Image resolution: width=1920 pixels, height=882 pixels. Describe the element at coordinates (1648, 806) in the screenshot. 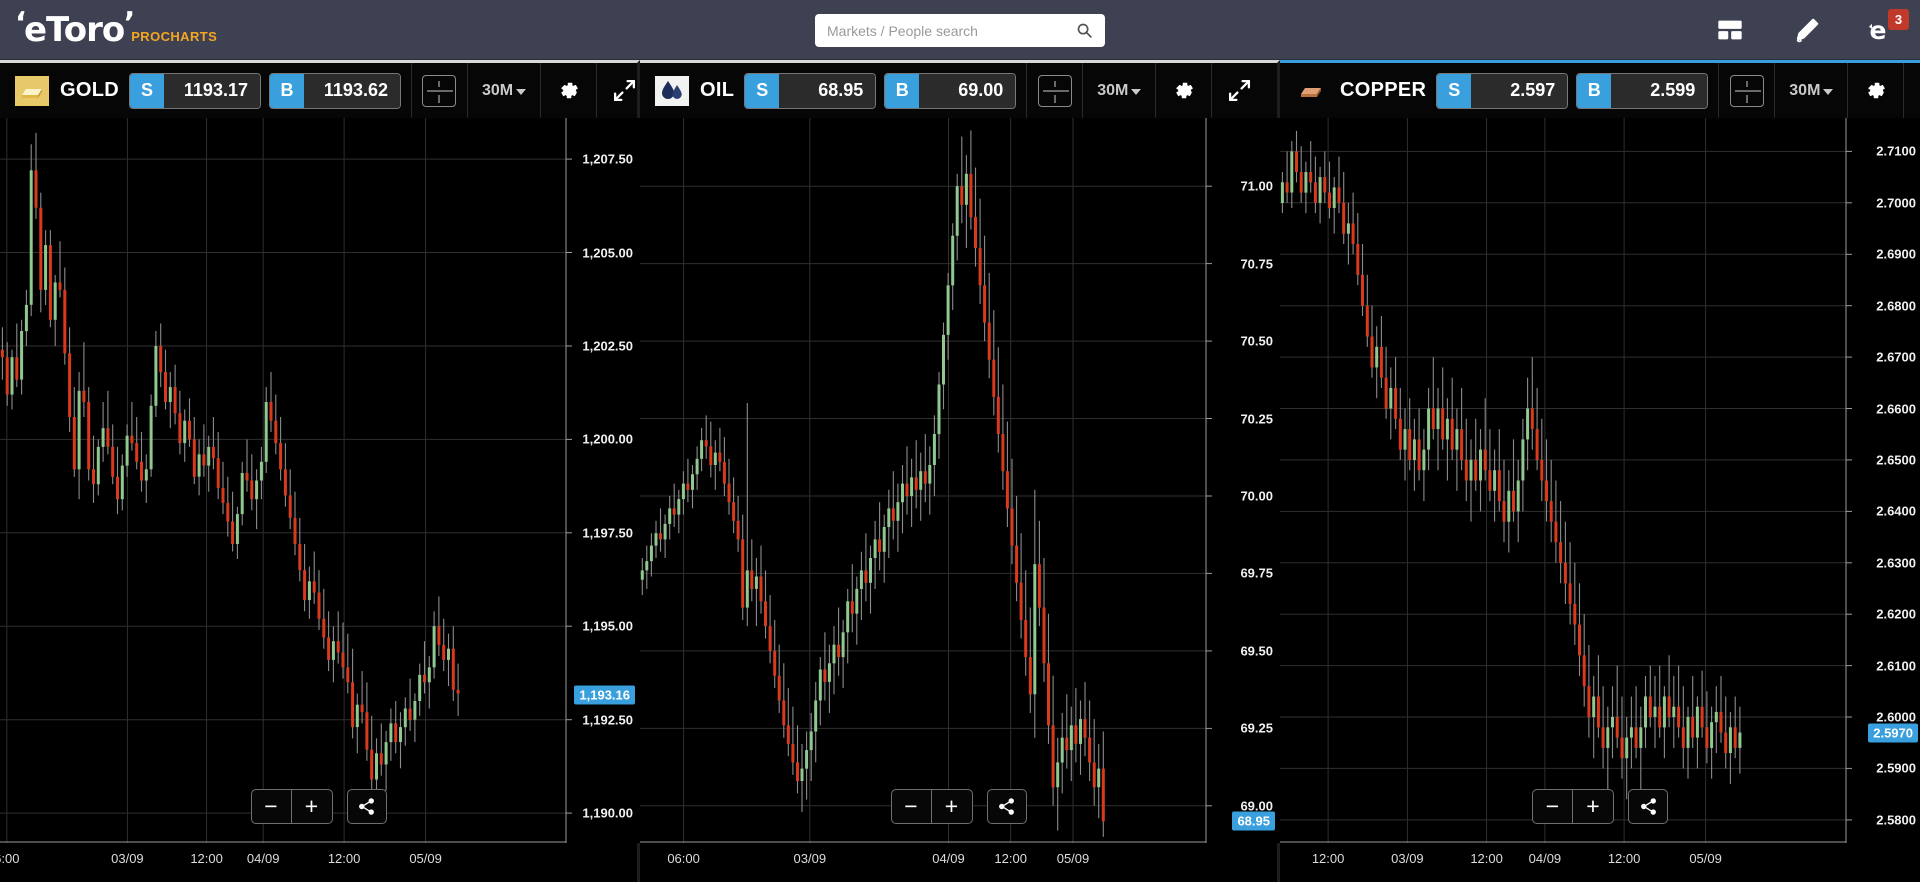

I see `share-button-copper` at that location.